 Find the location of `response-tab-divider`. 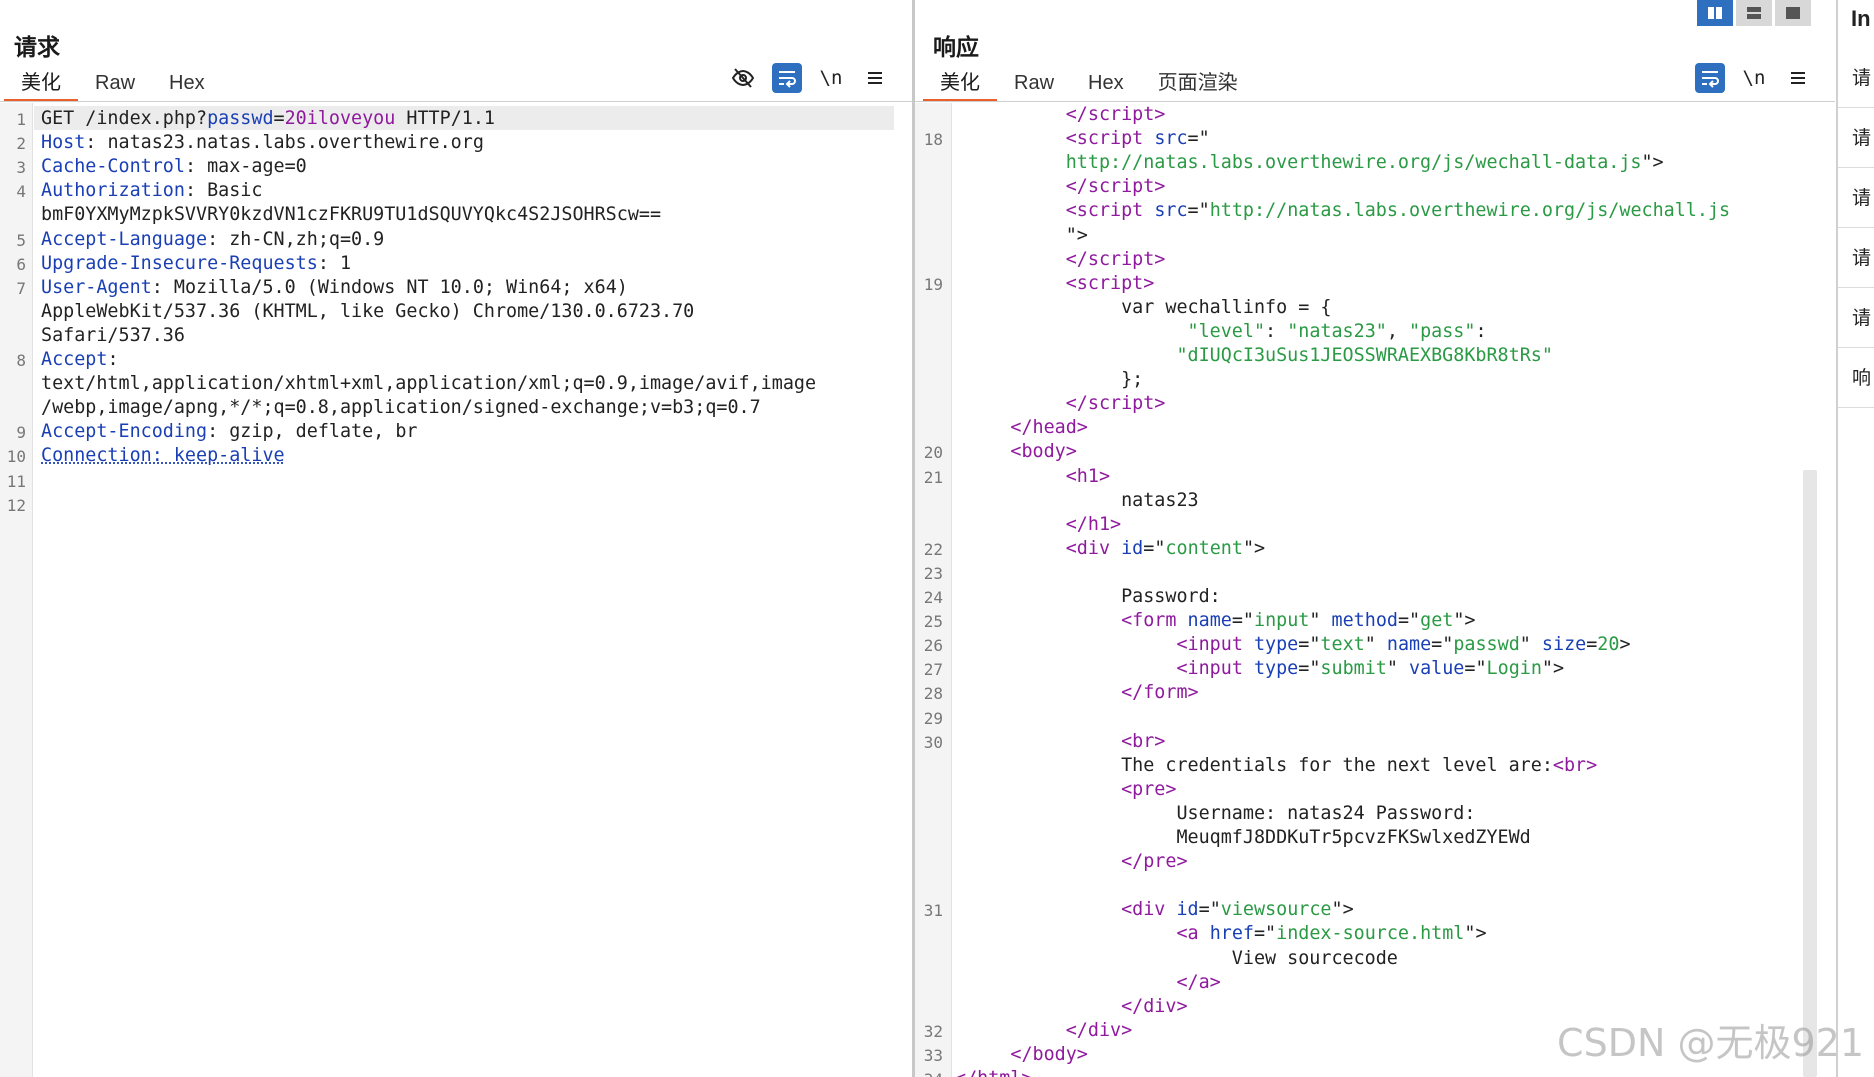

response-tab-divider is located at coordinates (1375, 101).